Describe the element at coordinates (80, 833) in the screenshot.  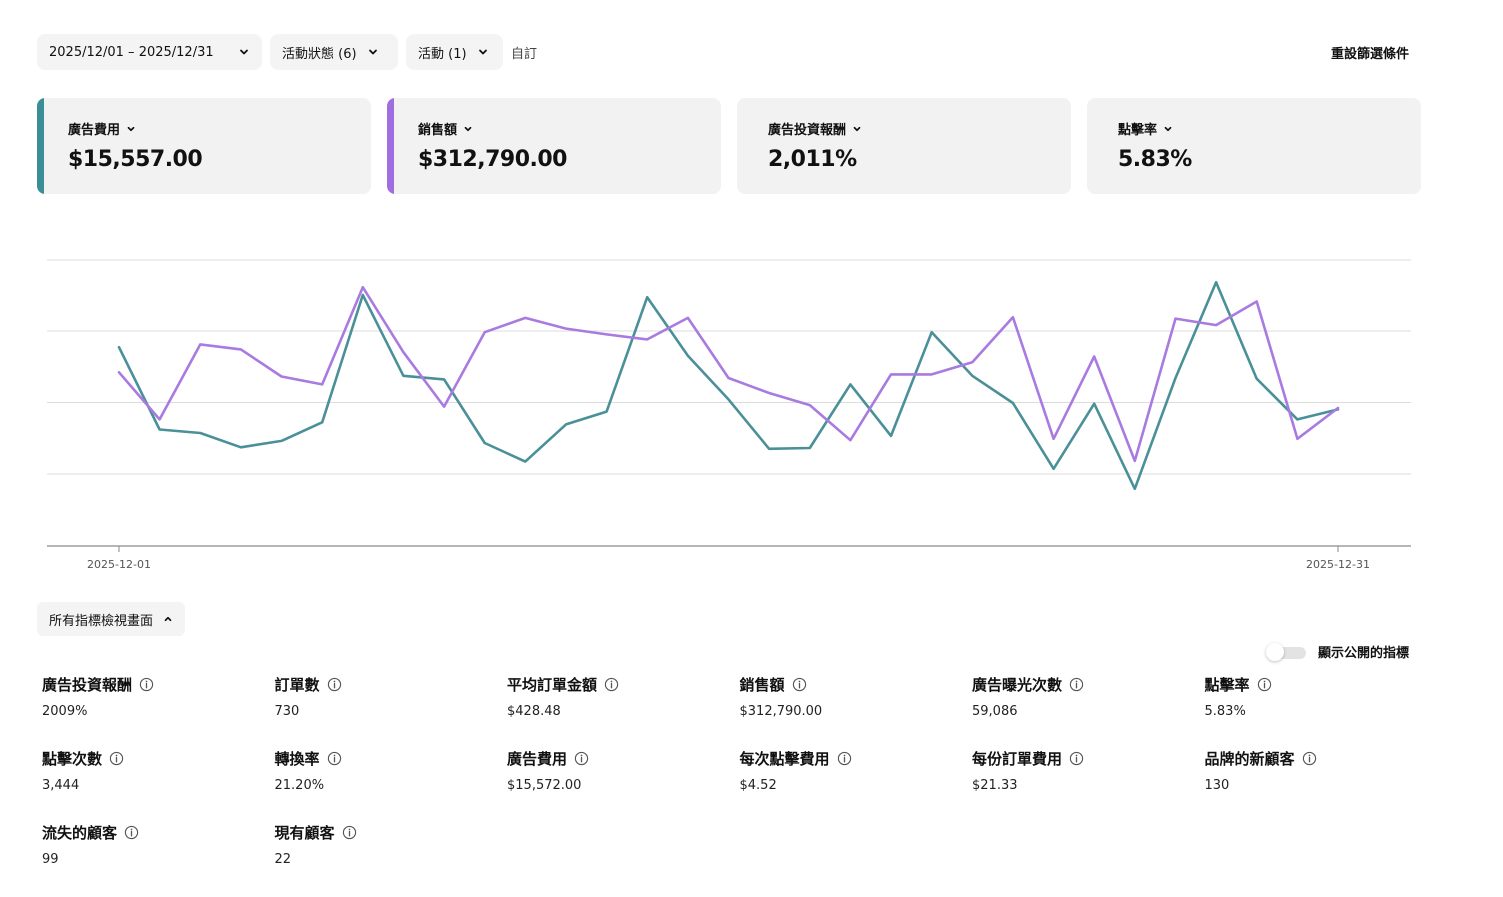
I see `metric-label: 流失的顧客` at that location.